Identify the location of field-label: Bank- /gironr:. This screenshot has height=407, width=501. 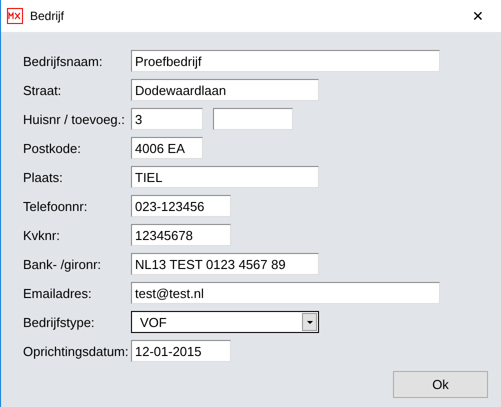
(62, 264).